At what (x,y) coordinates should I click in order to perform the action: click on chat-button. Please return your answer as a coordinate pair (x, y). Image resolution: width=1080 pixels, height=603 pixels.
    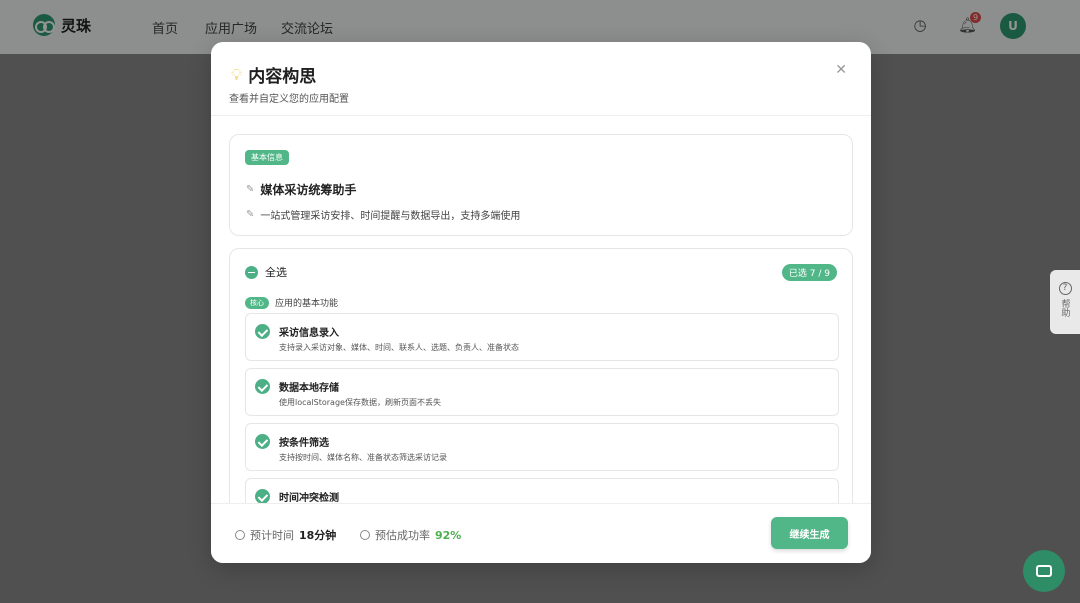
    Looking at the image, I should click on (1044, 571).